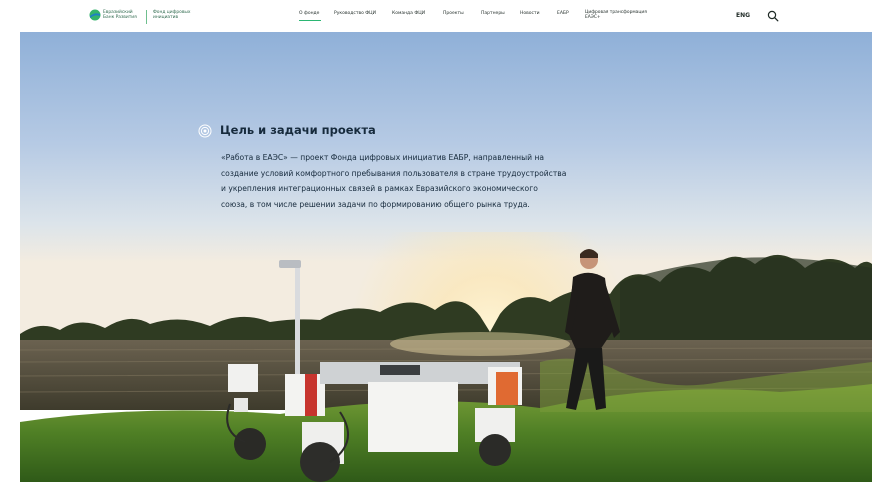 This screenshot has height=482, width=872. Describe the element at coordinates (146, 17) in the screenshot. I see `logo-divider` at that location.